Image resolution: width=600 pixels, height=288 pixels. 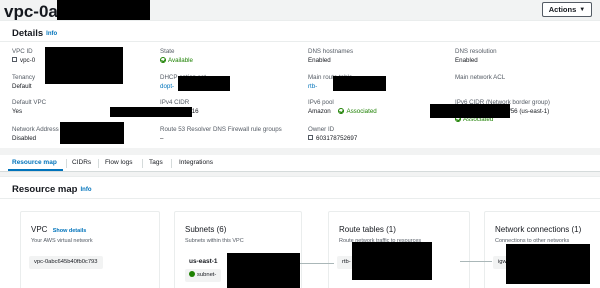 What do you see at coordinates (476, 56) in the screenshot?
I see `dns-resolution-field: DNS resolution Enabled` at bounding box center [476, 56].